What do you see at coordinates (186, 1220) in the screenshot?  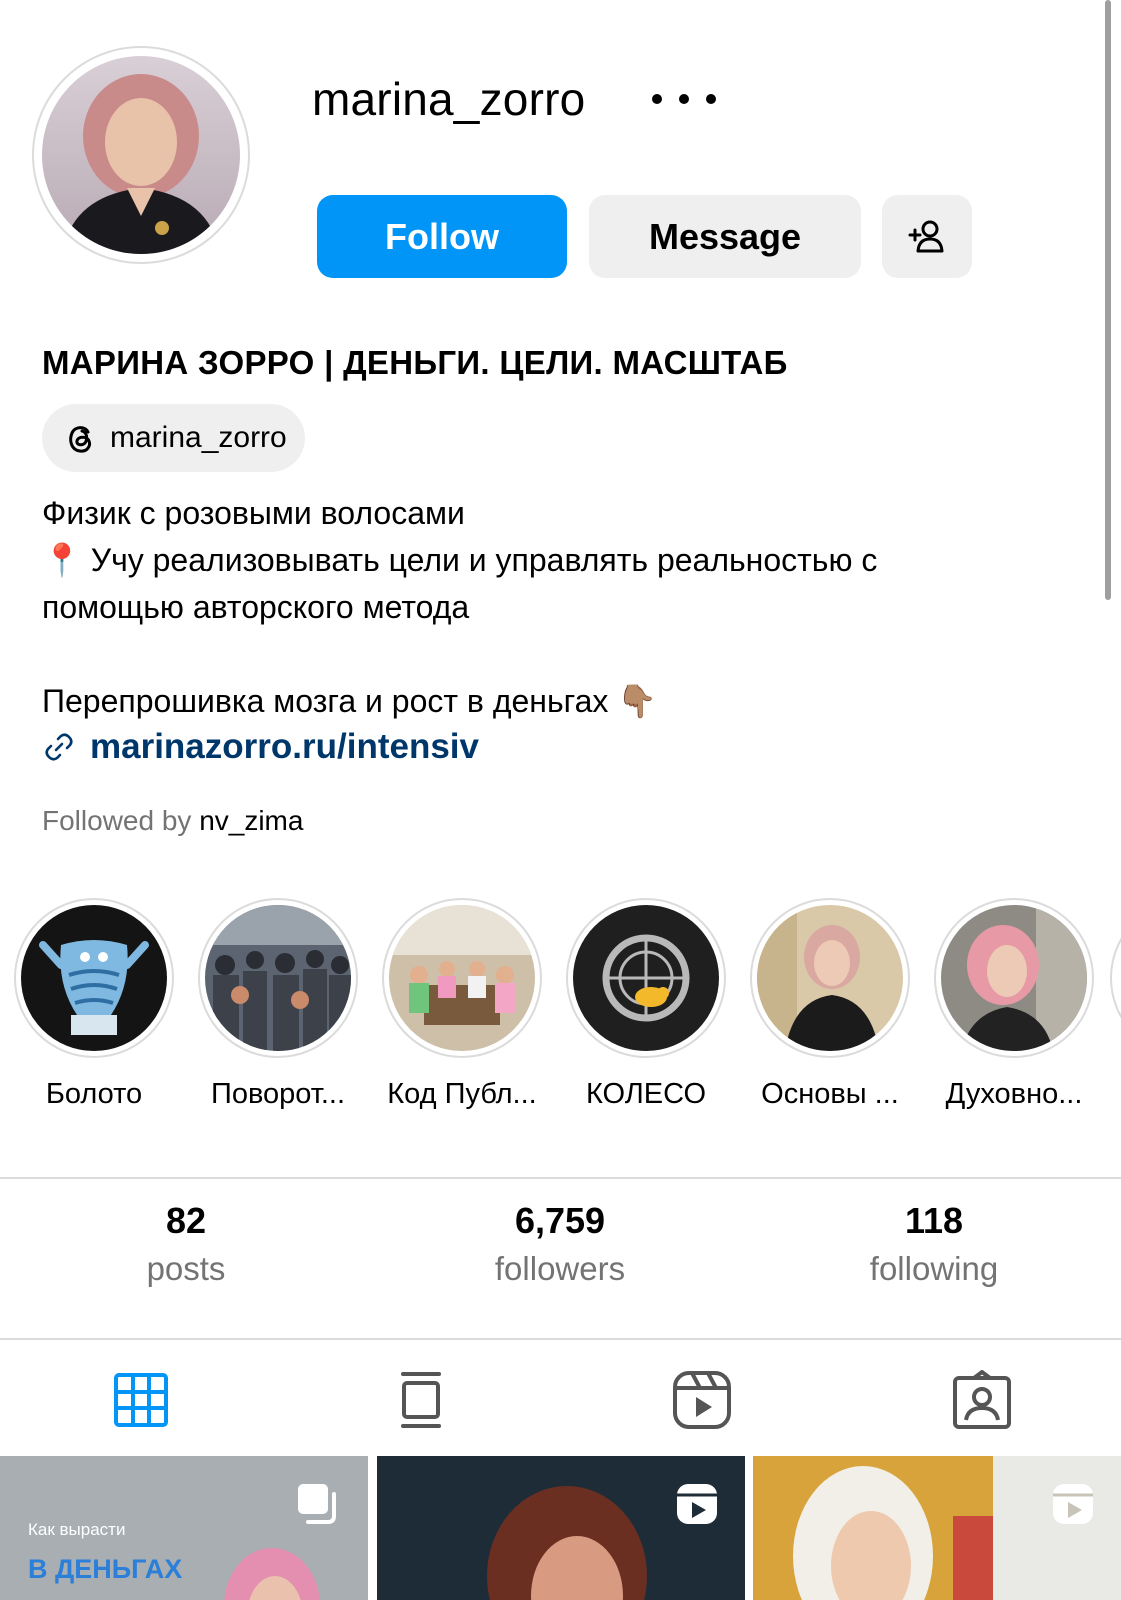 I see `posts-count-value: 82` at bounding box center [186, 1220].